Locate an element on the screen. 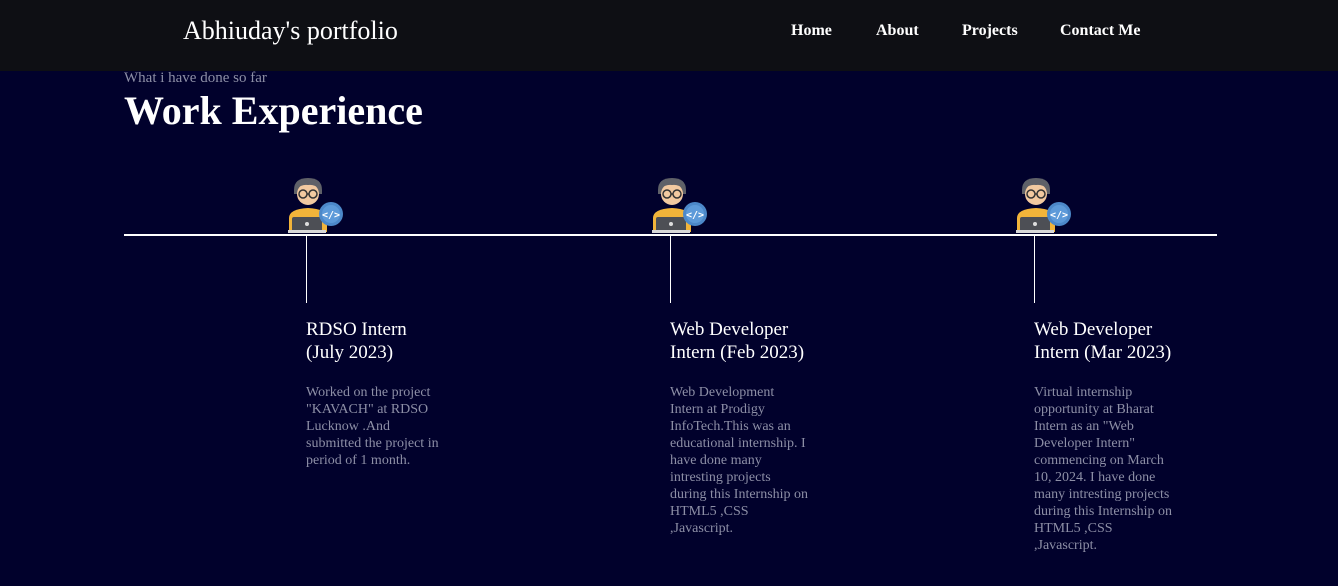 This screenshot has width=1338, height=586. description-line: have done many is located at coordinates (716, 460).